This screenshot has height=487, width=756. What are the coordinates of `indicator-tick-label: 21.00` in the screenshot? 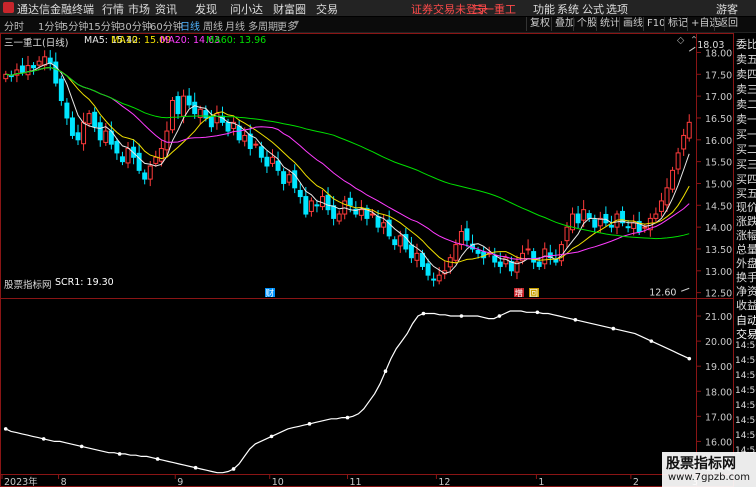 It's located at (718, 317).